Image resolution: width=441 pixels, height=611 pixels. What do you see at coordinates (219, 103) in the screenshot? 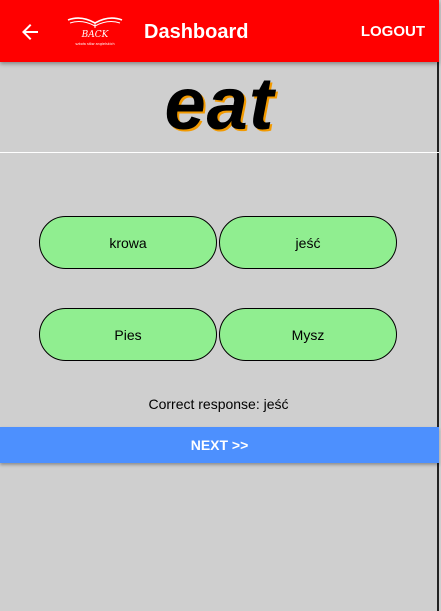
I see `quiz-word: eat` at bounding box center [219, 103].